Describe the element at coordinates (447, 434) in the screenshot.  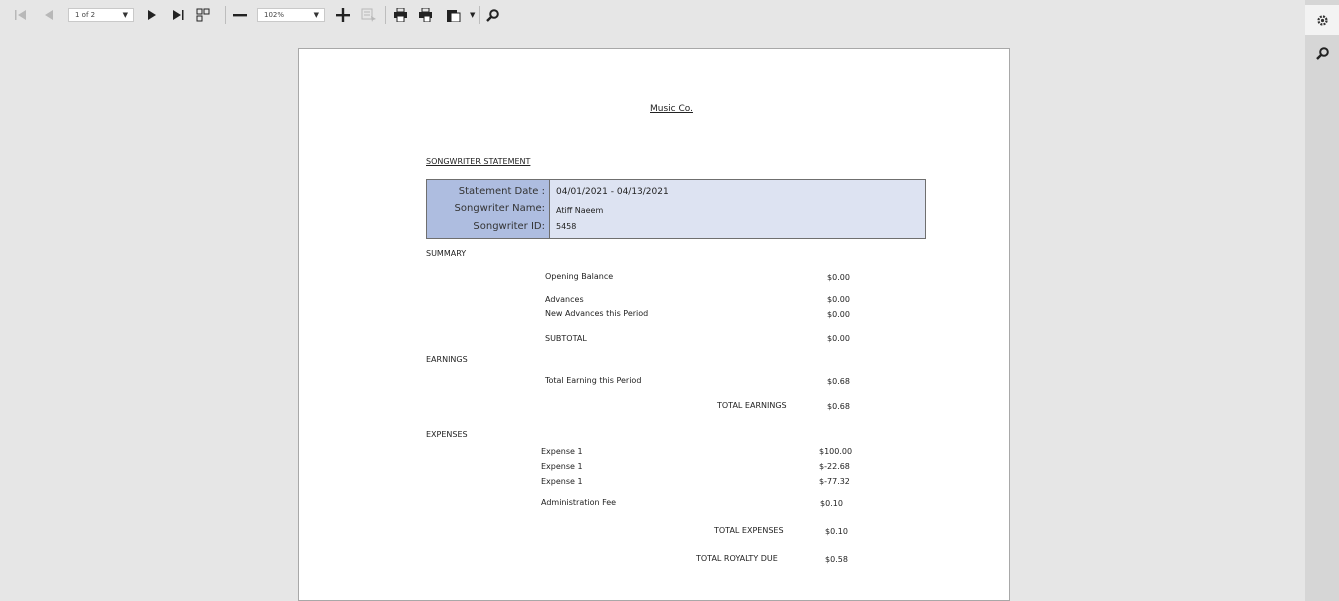
I see `expenses-heading: EXPENSES` at that location.